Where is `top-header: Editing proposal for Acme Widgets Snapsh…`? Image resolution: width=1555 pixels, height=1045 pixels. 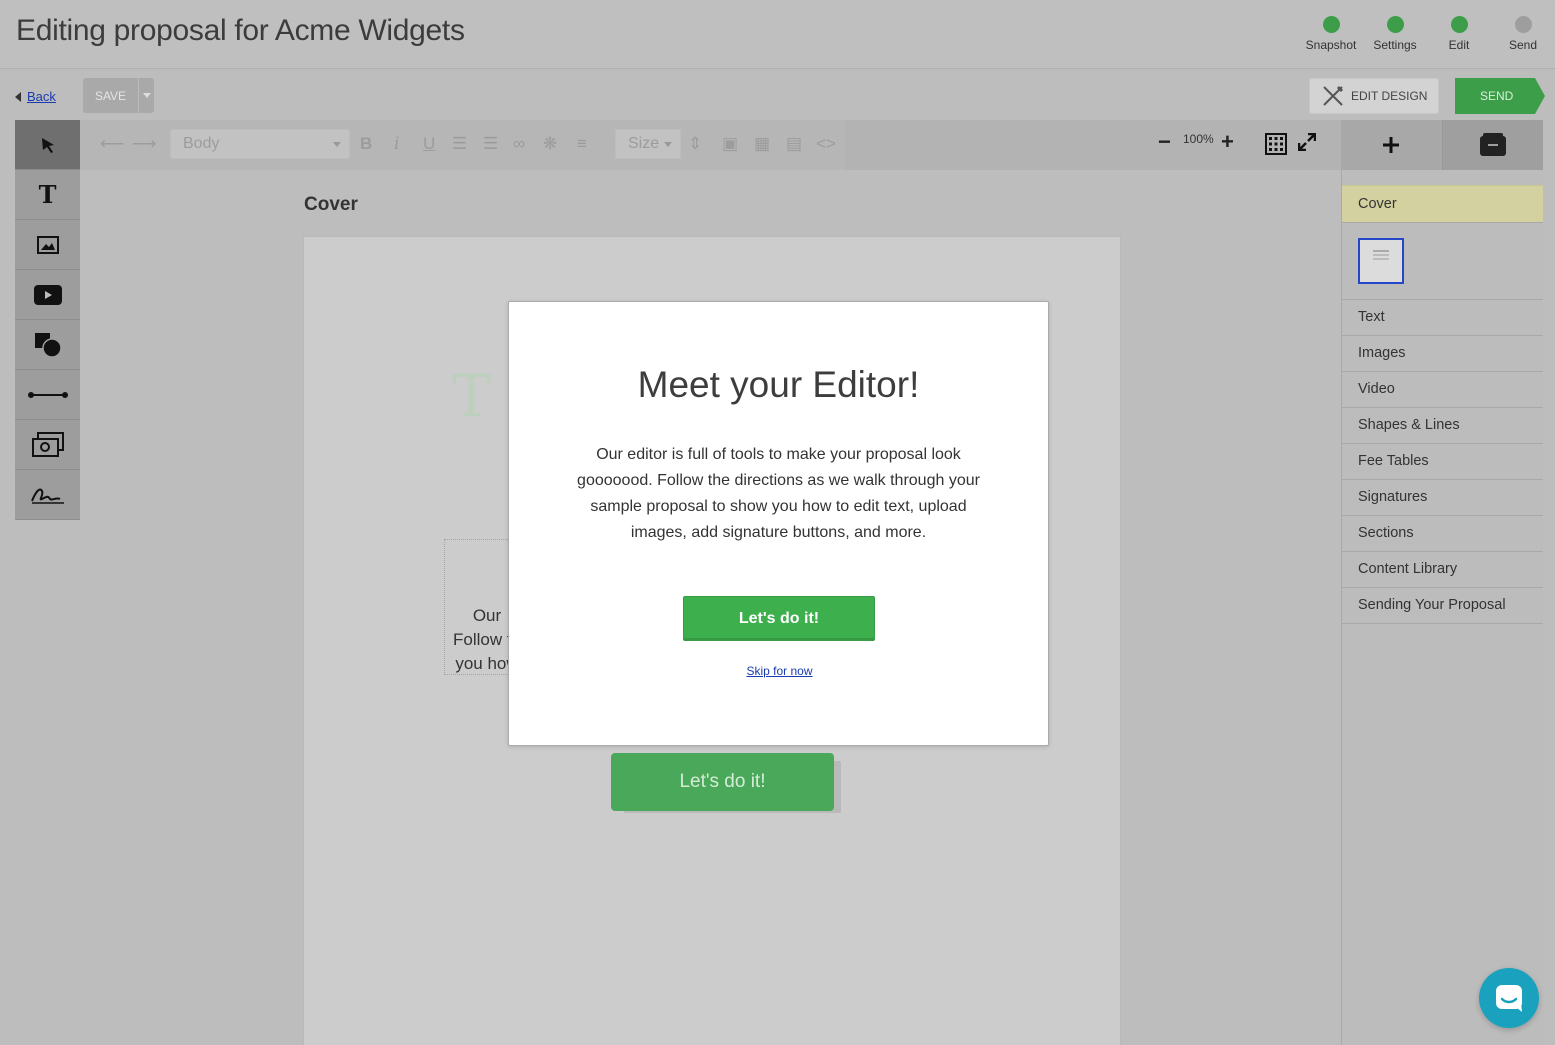 top-header: Editing proposal for Acme Widgets Snapsh… is located at coordinates (777, 34).